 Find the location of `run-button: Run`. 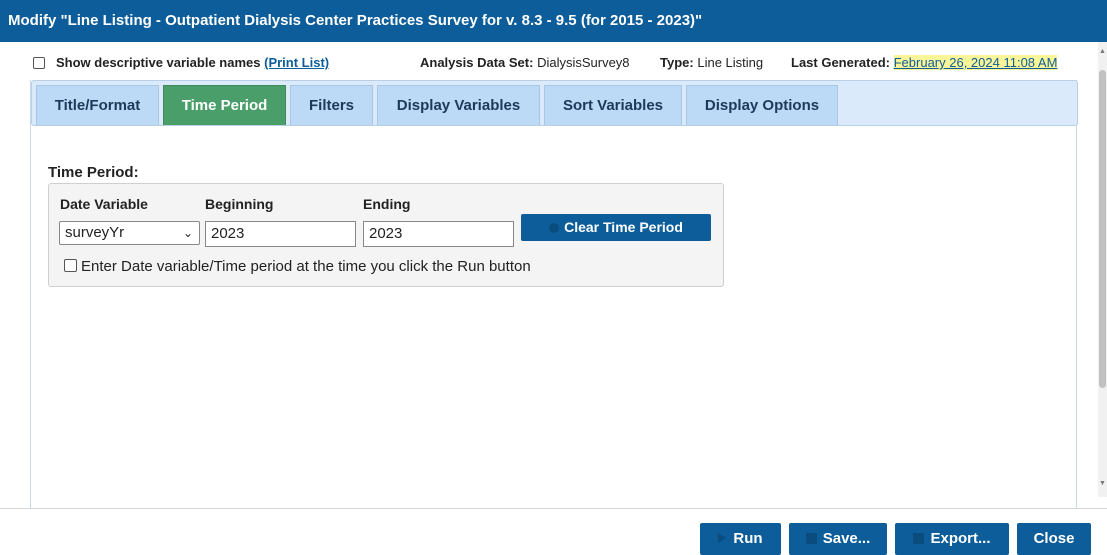

run-button: Run is located at coordinates (740, 539).